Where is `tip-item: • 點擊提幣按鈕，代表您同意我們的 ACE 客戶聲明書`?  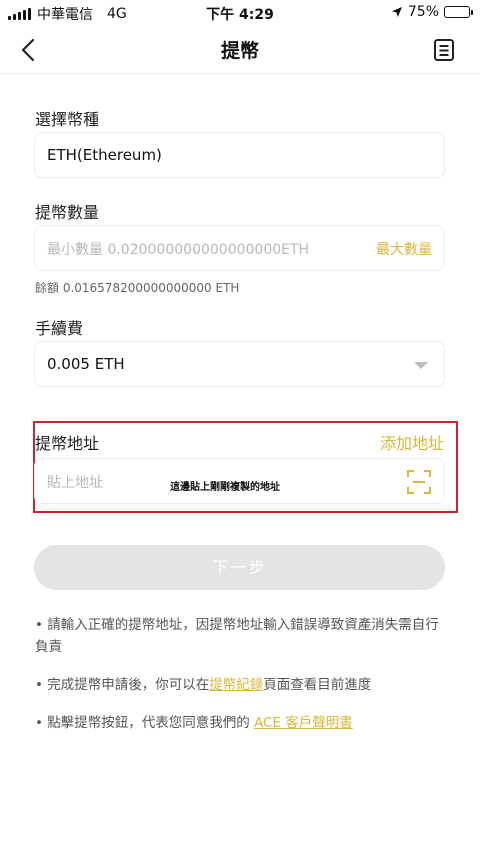 tip-item: • 點擊提幣按鈕，代表您同意我們的 ACE 客戶聲明書 is located at coordinates (242, 723).